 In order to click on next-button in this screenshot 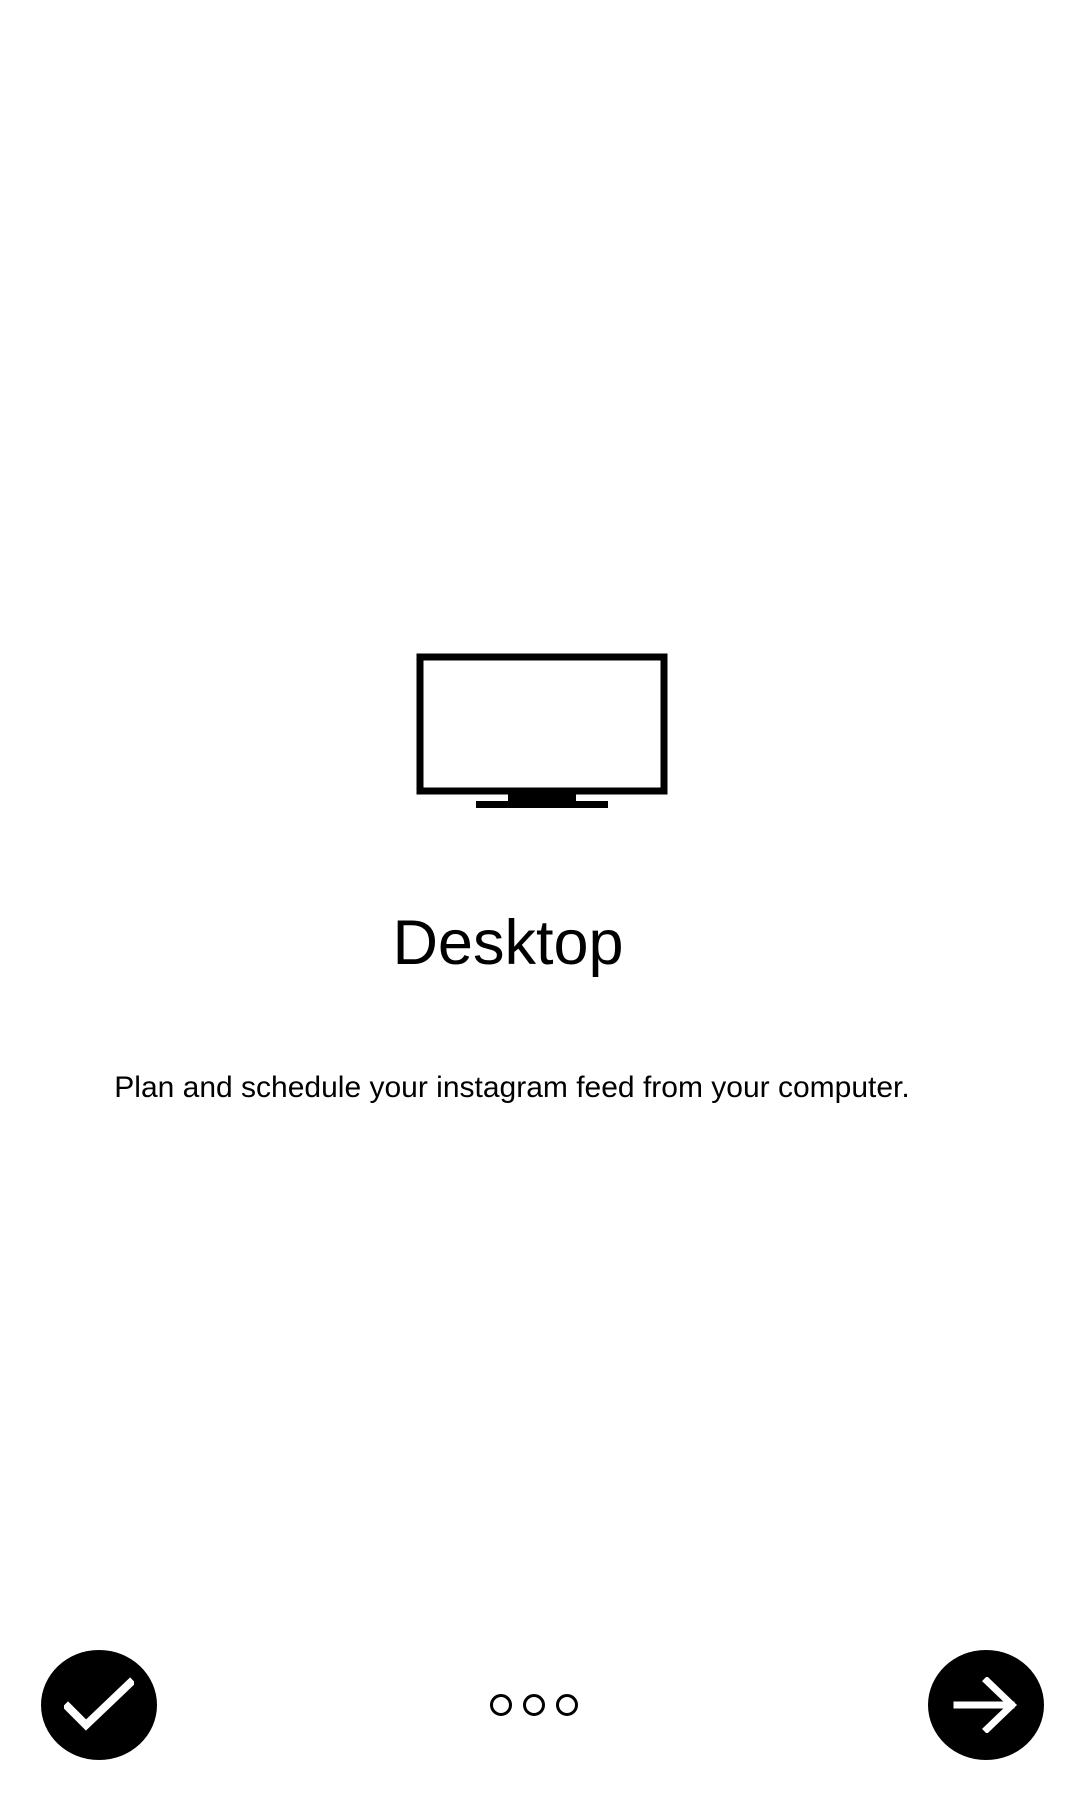, I will do `click(986, 1705)`.